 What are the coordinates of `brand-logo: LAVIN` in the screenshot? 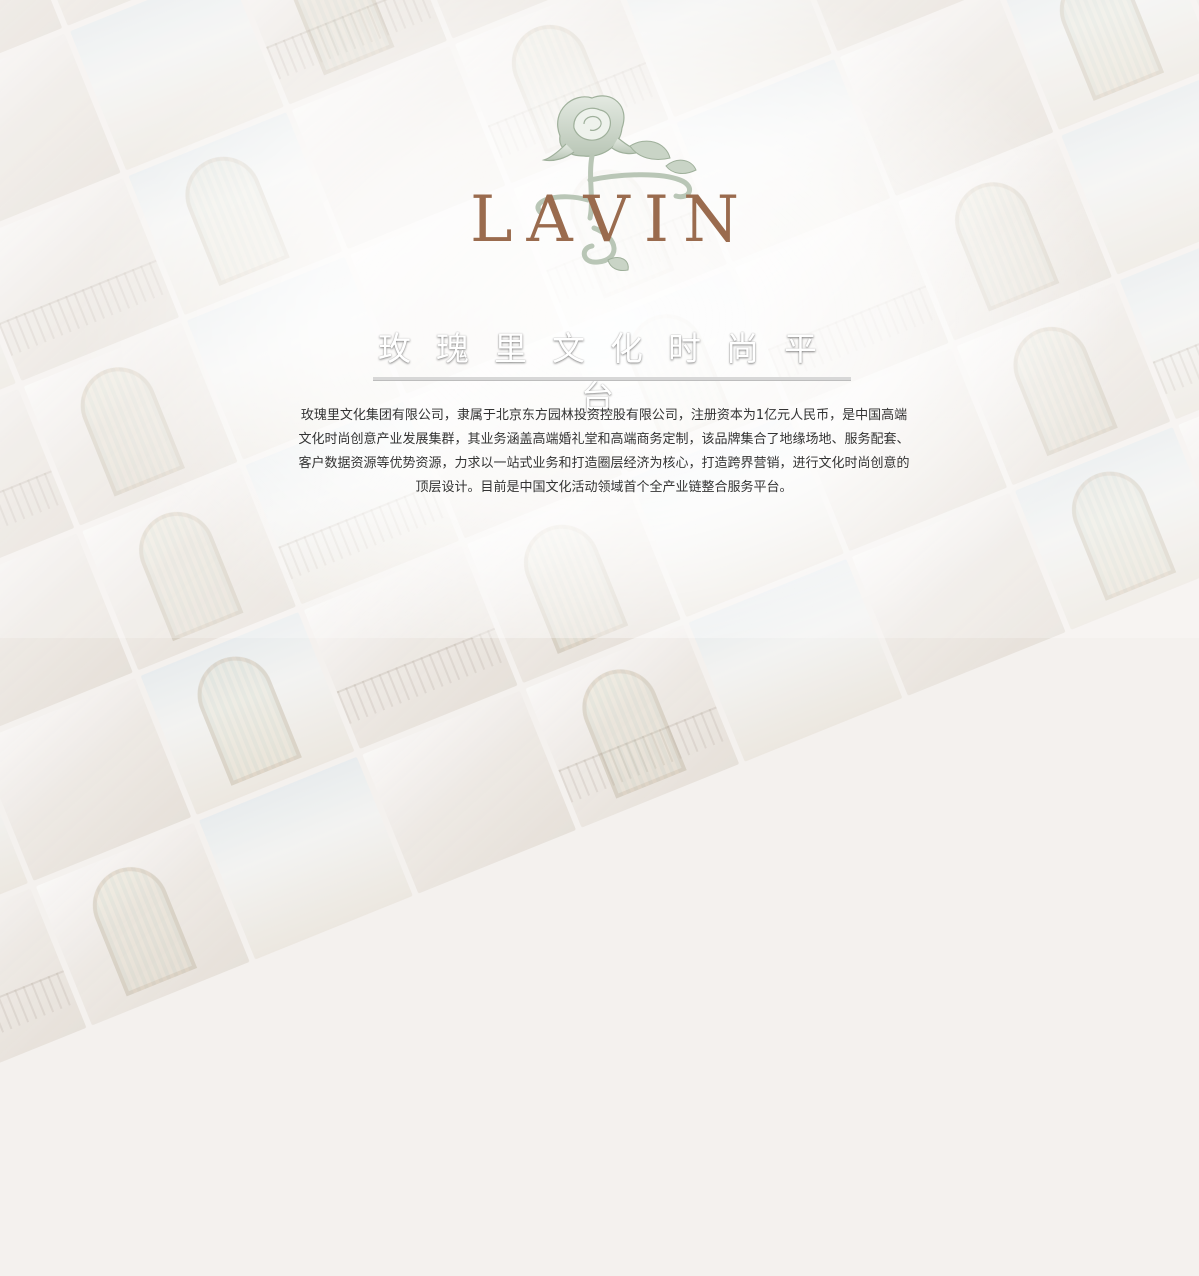 It's located at (610, 183).